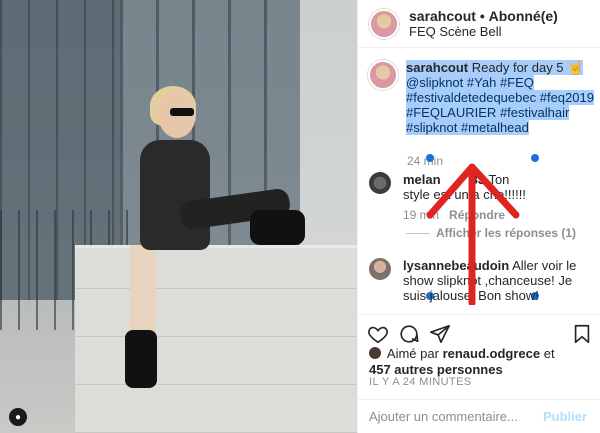 This screenshot has width=600, height=433. I want to click on person-body, so click(175, 195).